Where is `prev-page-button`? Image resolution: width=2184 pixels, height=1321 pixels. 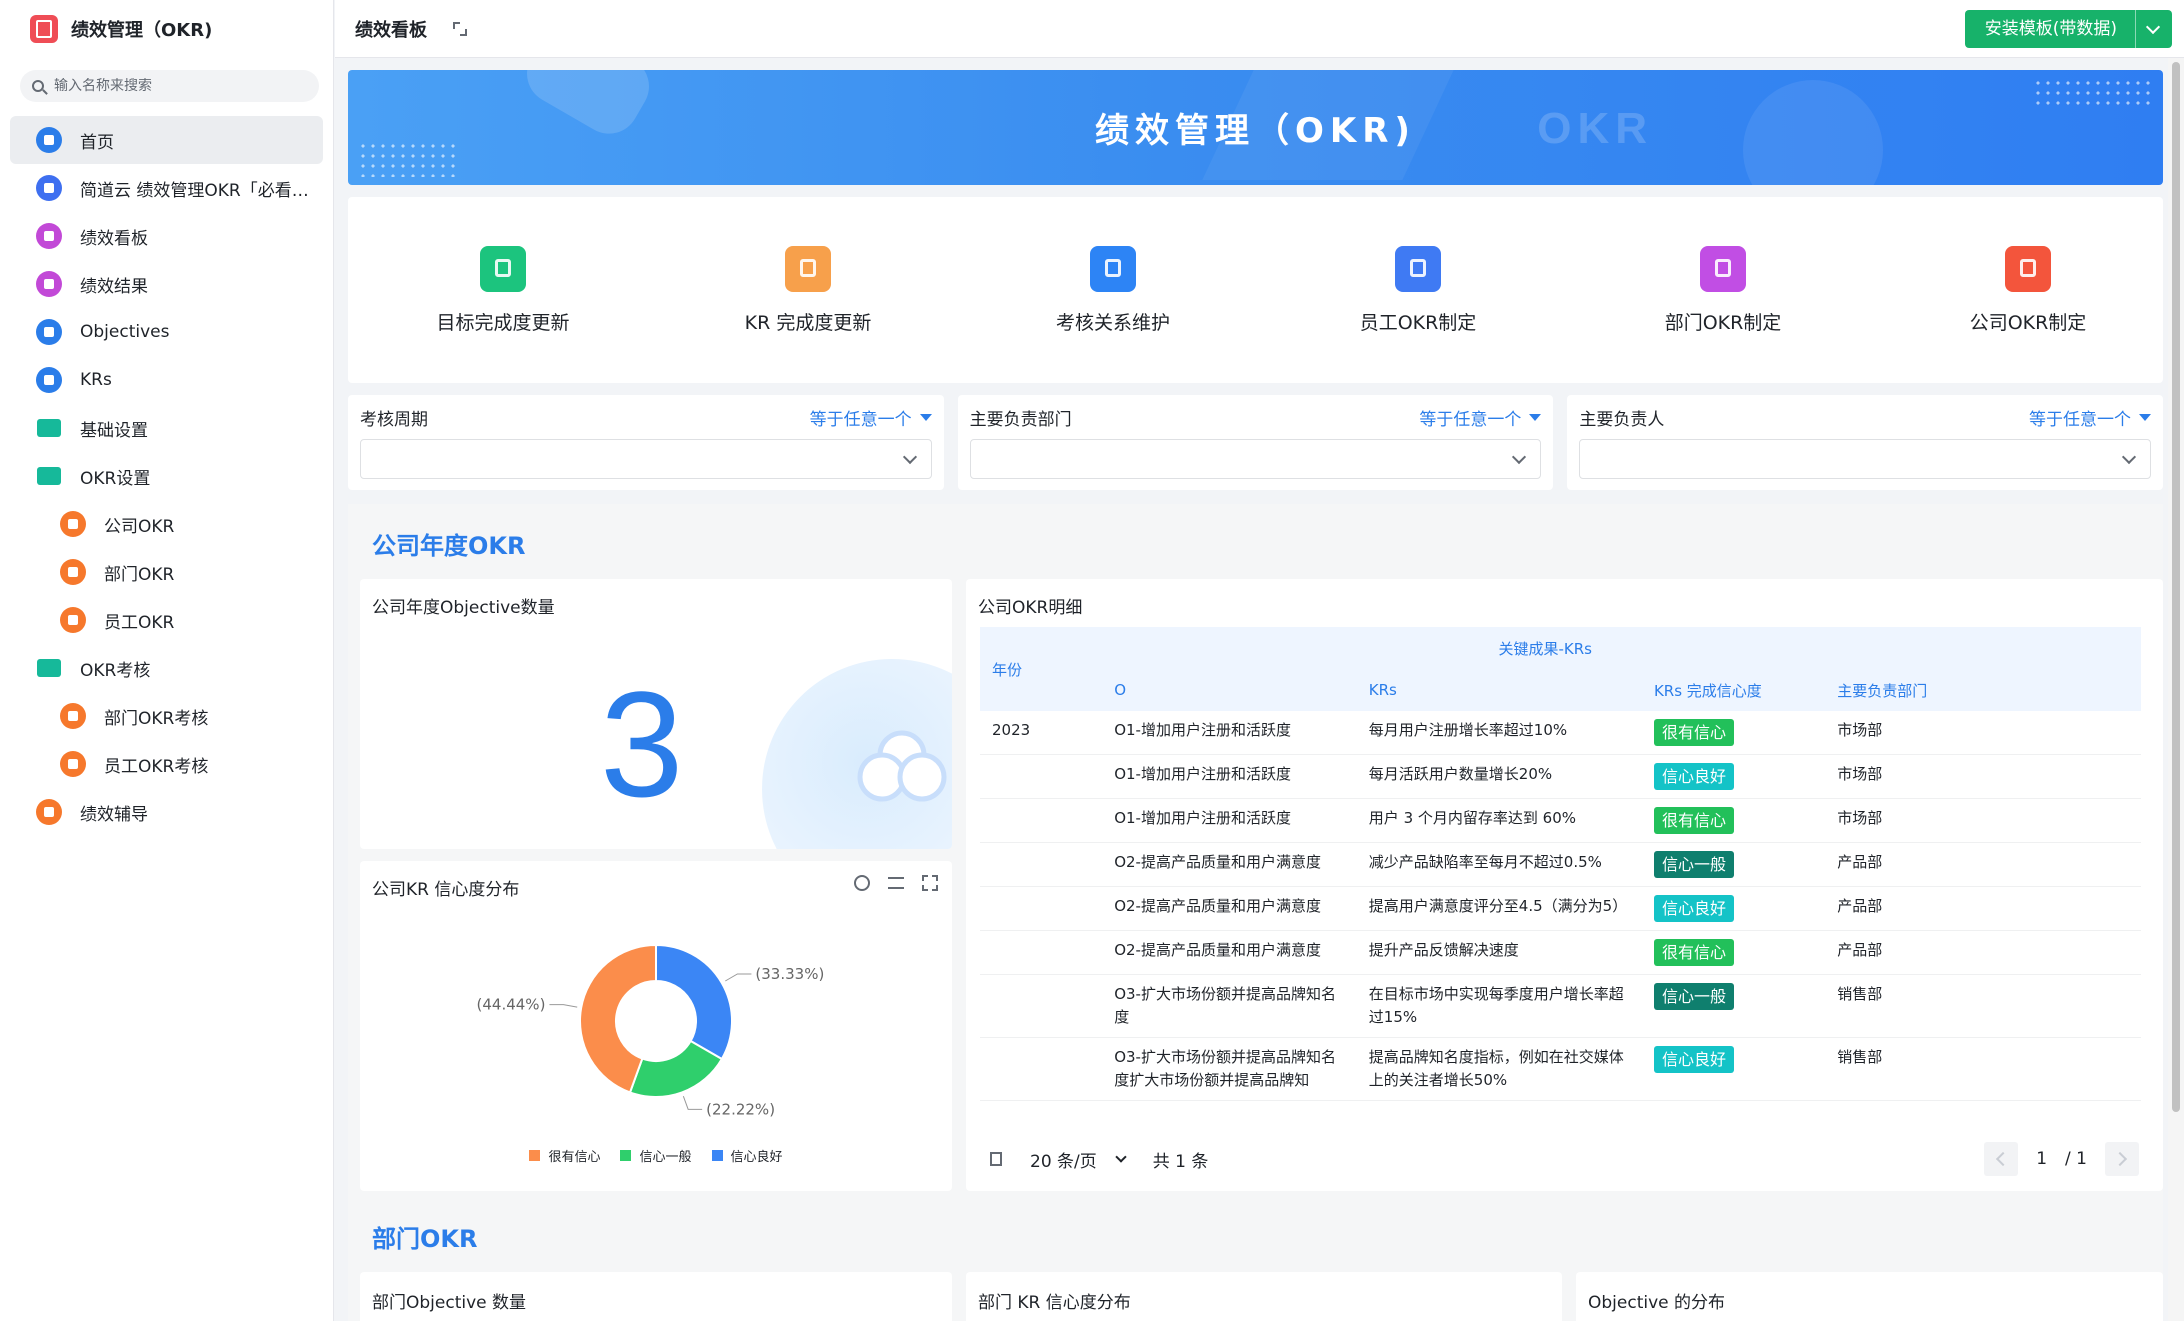 prev-page-button is located at coordinates (2001, 1159).